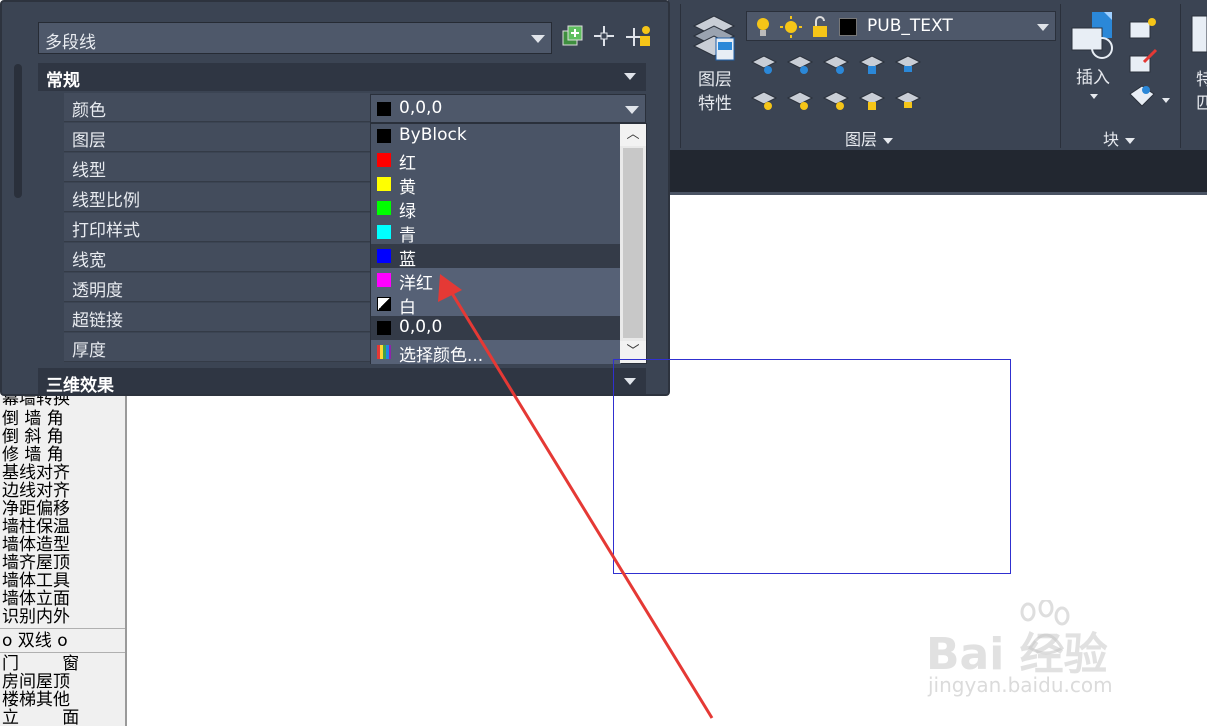 The width and height of the screenshot is (1207, 726). Describe the element at coordinates (1198, 34) in the screenshot. I see `match-properties-icon` at that location.